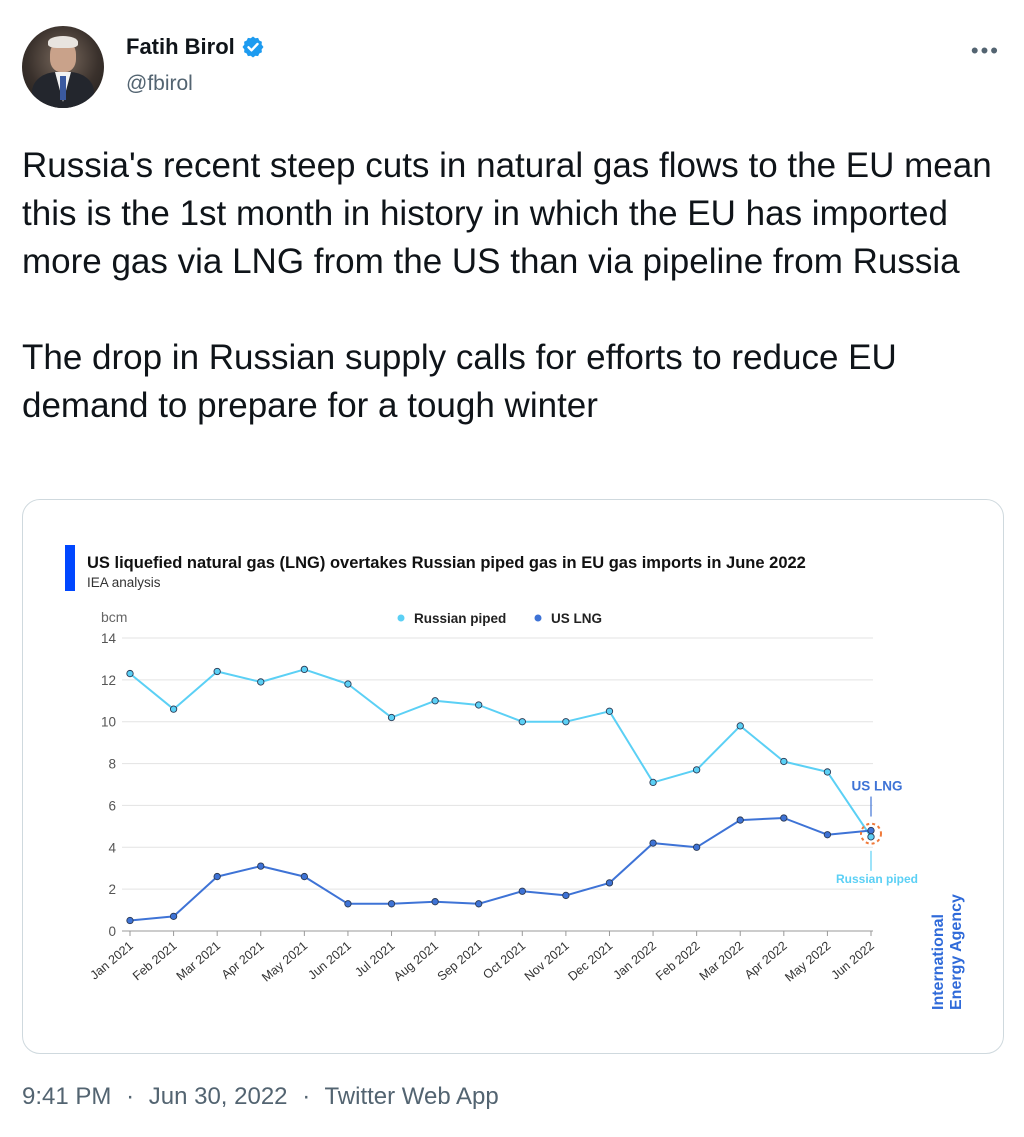  What do you see at coordinates (576, 618) in the screenshot?
I see `legend-label-us-lng: US LNG` at bounding box center [576, 618].